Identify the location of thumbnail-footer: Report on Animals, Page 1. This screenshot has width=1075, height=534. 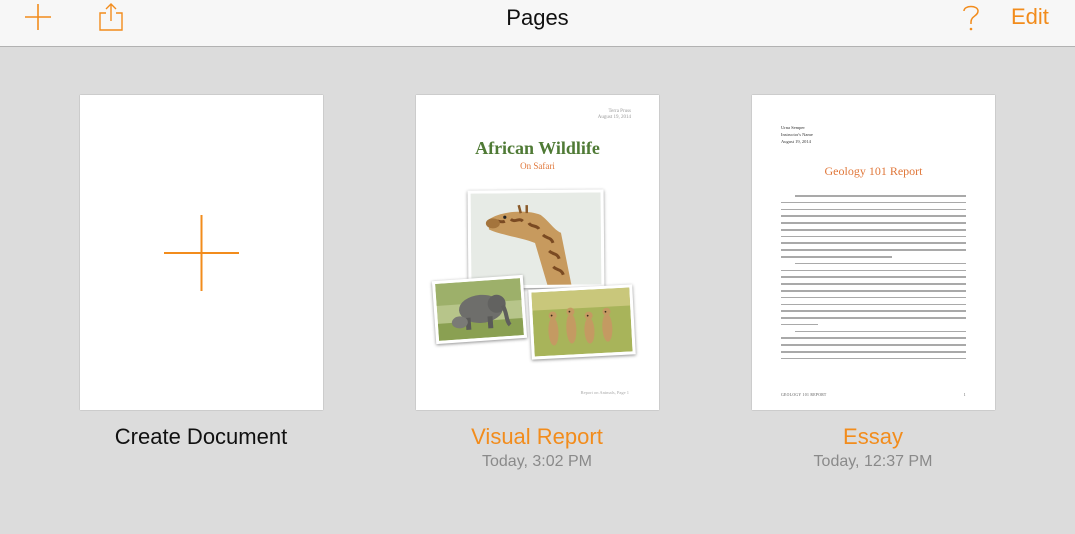
(604, 392).